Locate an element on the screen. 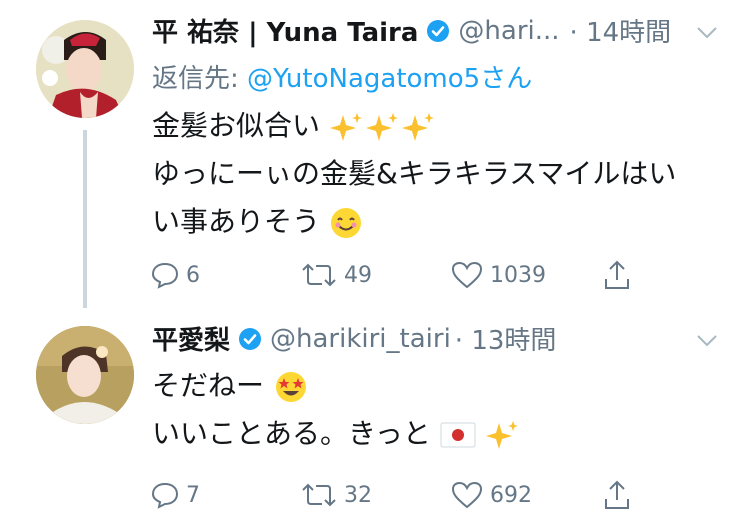 This screenshot has height=530, width=750. chevron-down-icon is located at coordinates (707, 341).